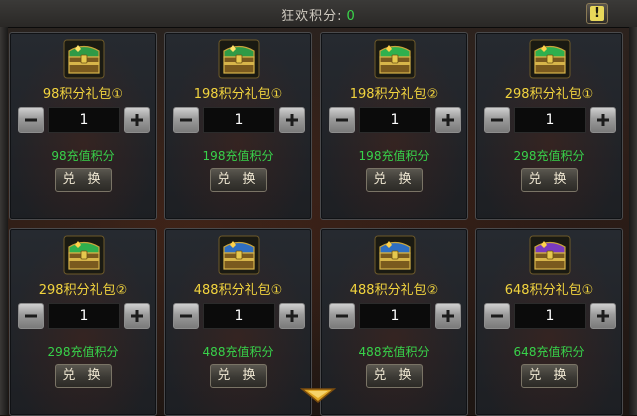 This screenshot has height=416, width=637. What do you see at coordinates (318, 396) in the screenshot?
I see `scroll-down-arrow-icon` at bounding box center [318, 396].